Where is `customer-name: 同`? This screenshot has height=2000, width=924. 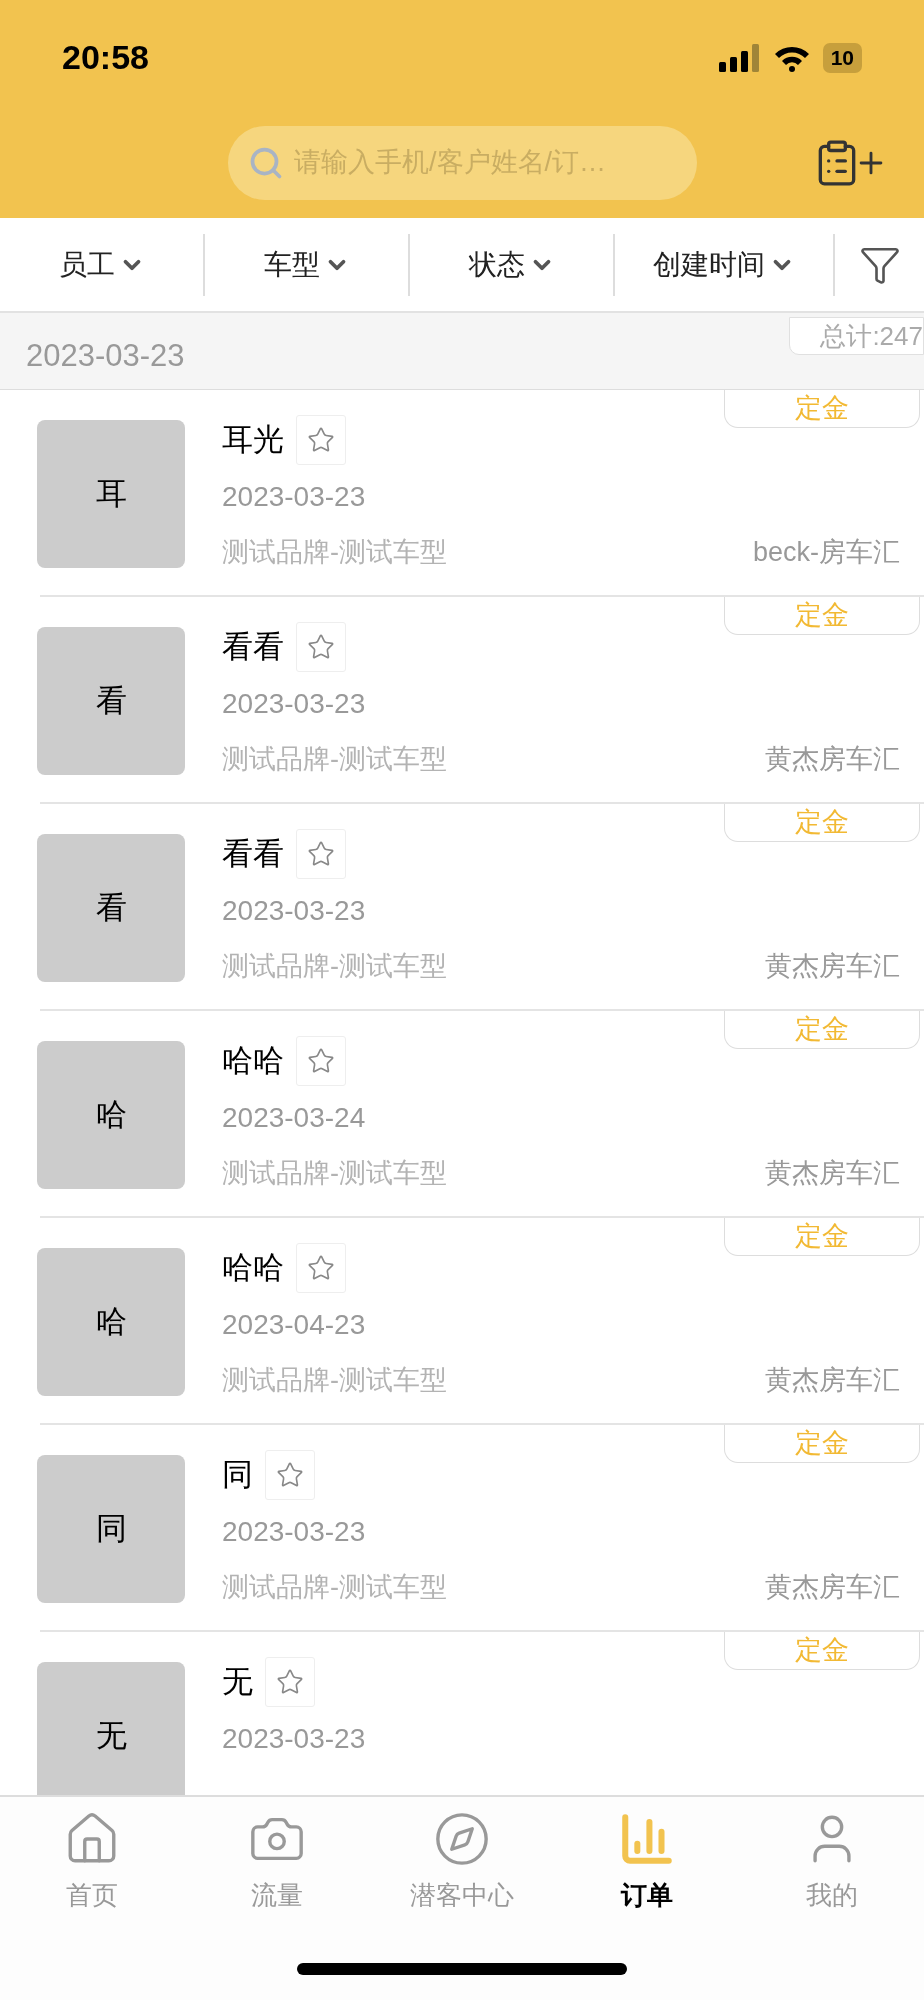 customer-name: 同 is located at coordinates (237, 1474).